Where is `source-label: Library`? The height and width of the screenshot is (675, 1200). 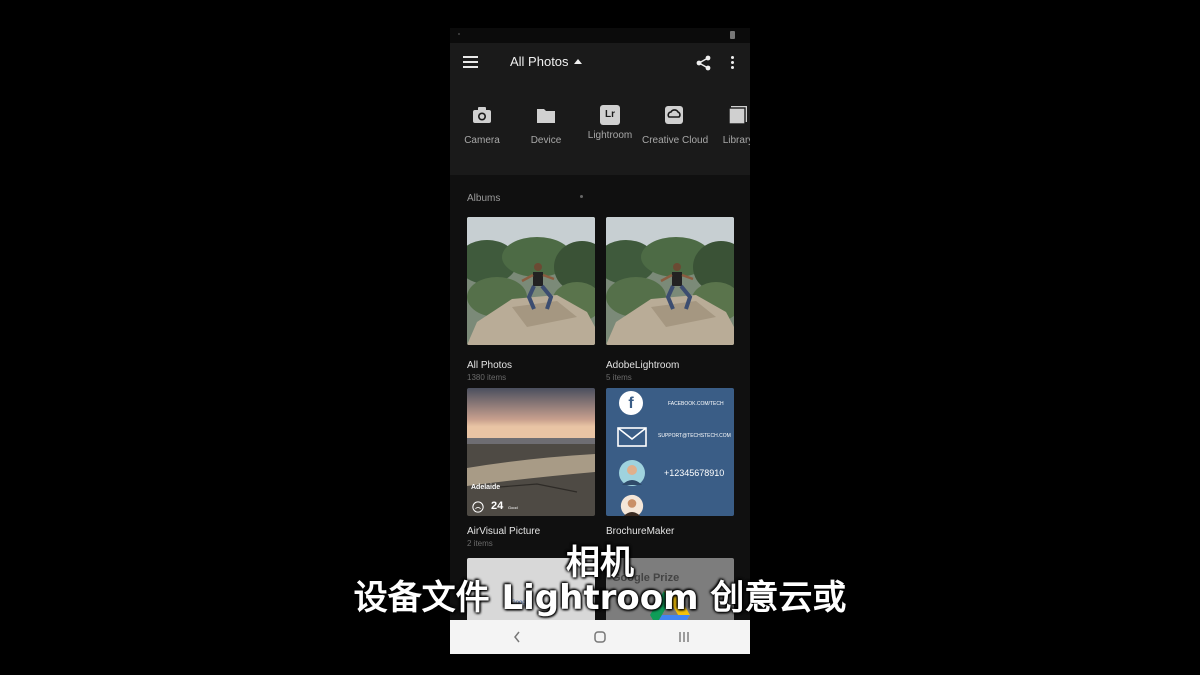
source-label: Library is located at coordinates (736, 140).